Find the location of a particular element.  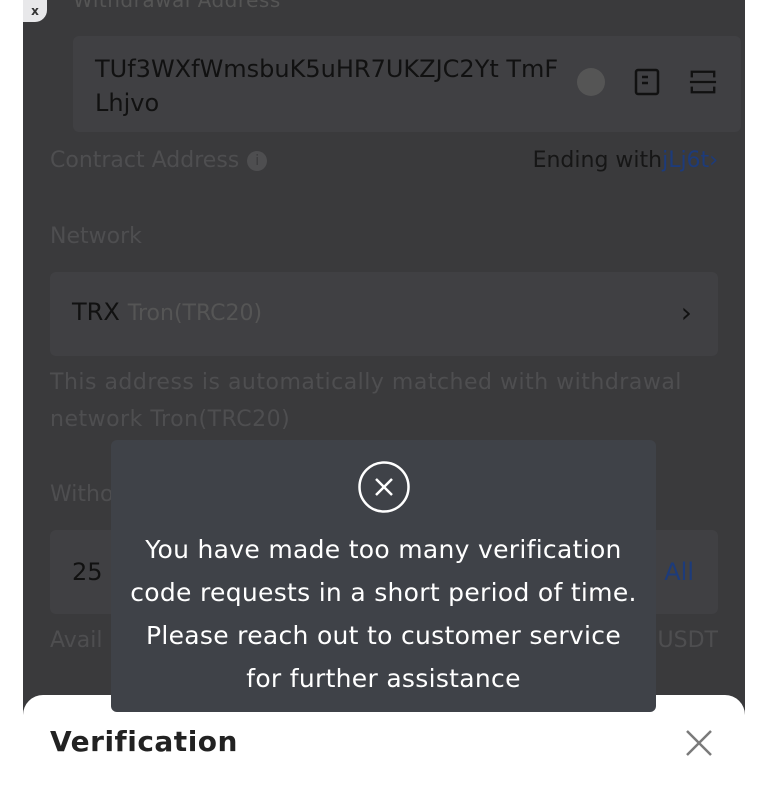

contract-address-row: Contract Address i Ending withjLj6t› is located at coordinates (384, 164).